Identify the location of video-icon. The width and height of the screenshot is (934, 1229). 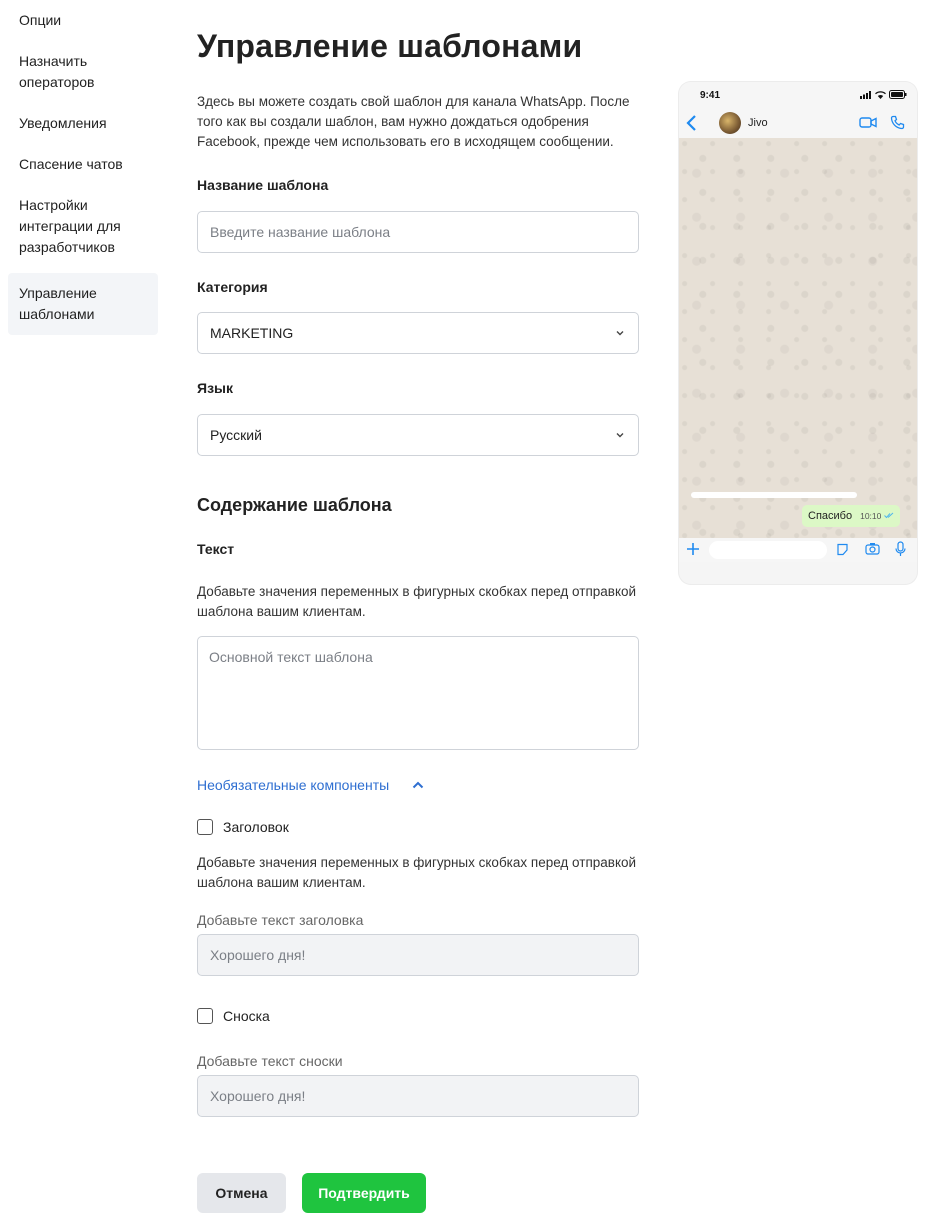
(868, 122).